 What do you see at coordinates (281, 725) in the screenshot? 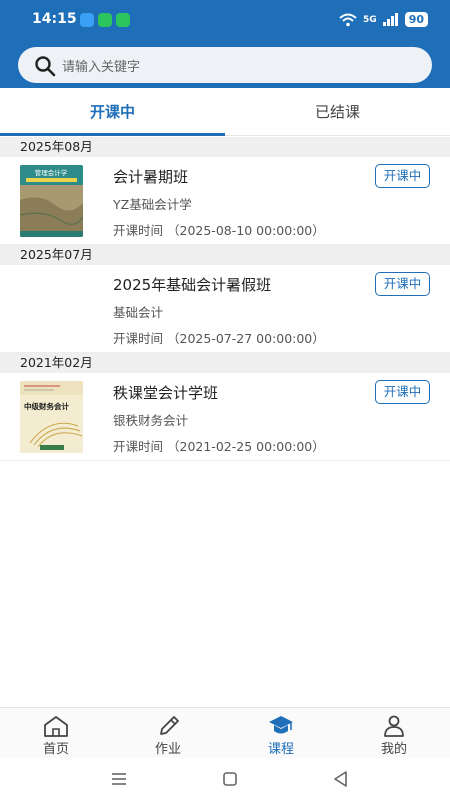
I see `graduation-cap-icon` at bounding box center [281, 725].